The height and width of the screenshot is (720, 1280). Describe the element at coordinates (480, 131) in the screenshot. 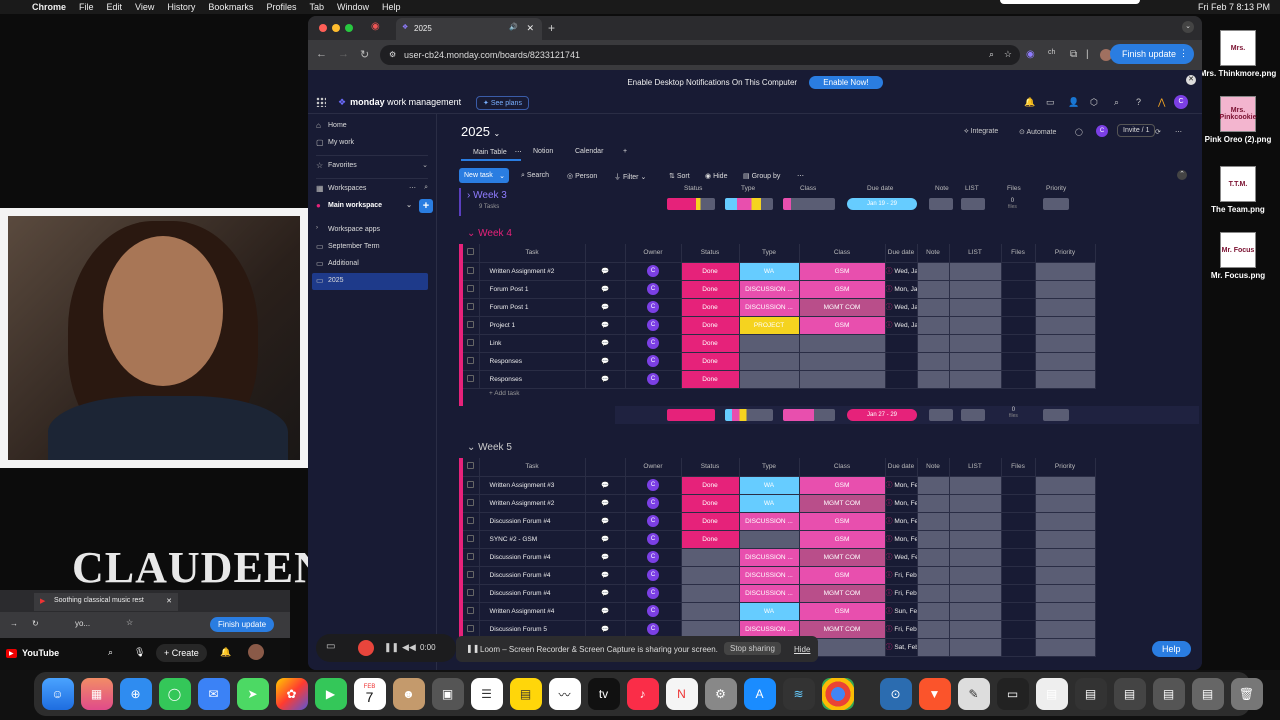

I see `board-title: 2025 ⌄` at that location.